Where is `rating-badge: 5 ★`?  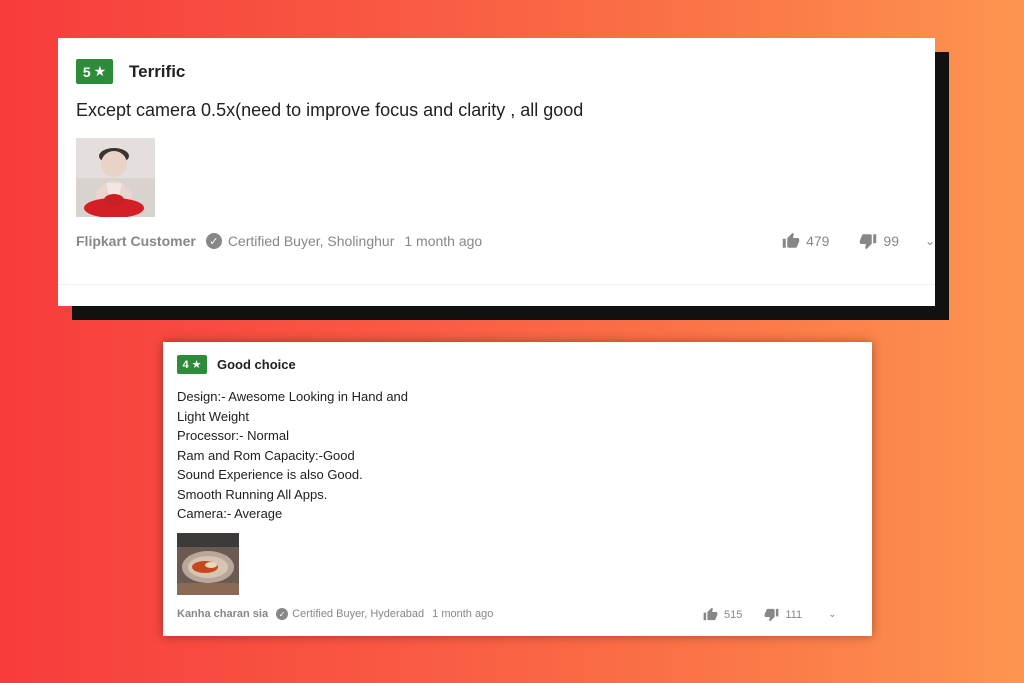 rating-badge: 5 ★ is located at coordinates (94, 71).